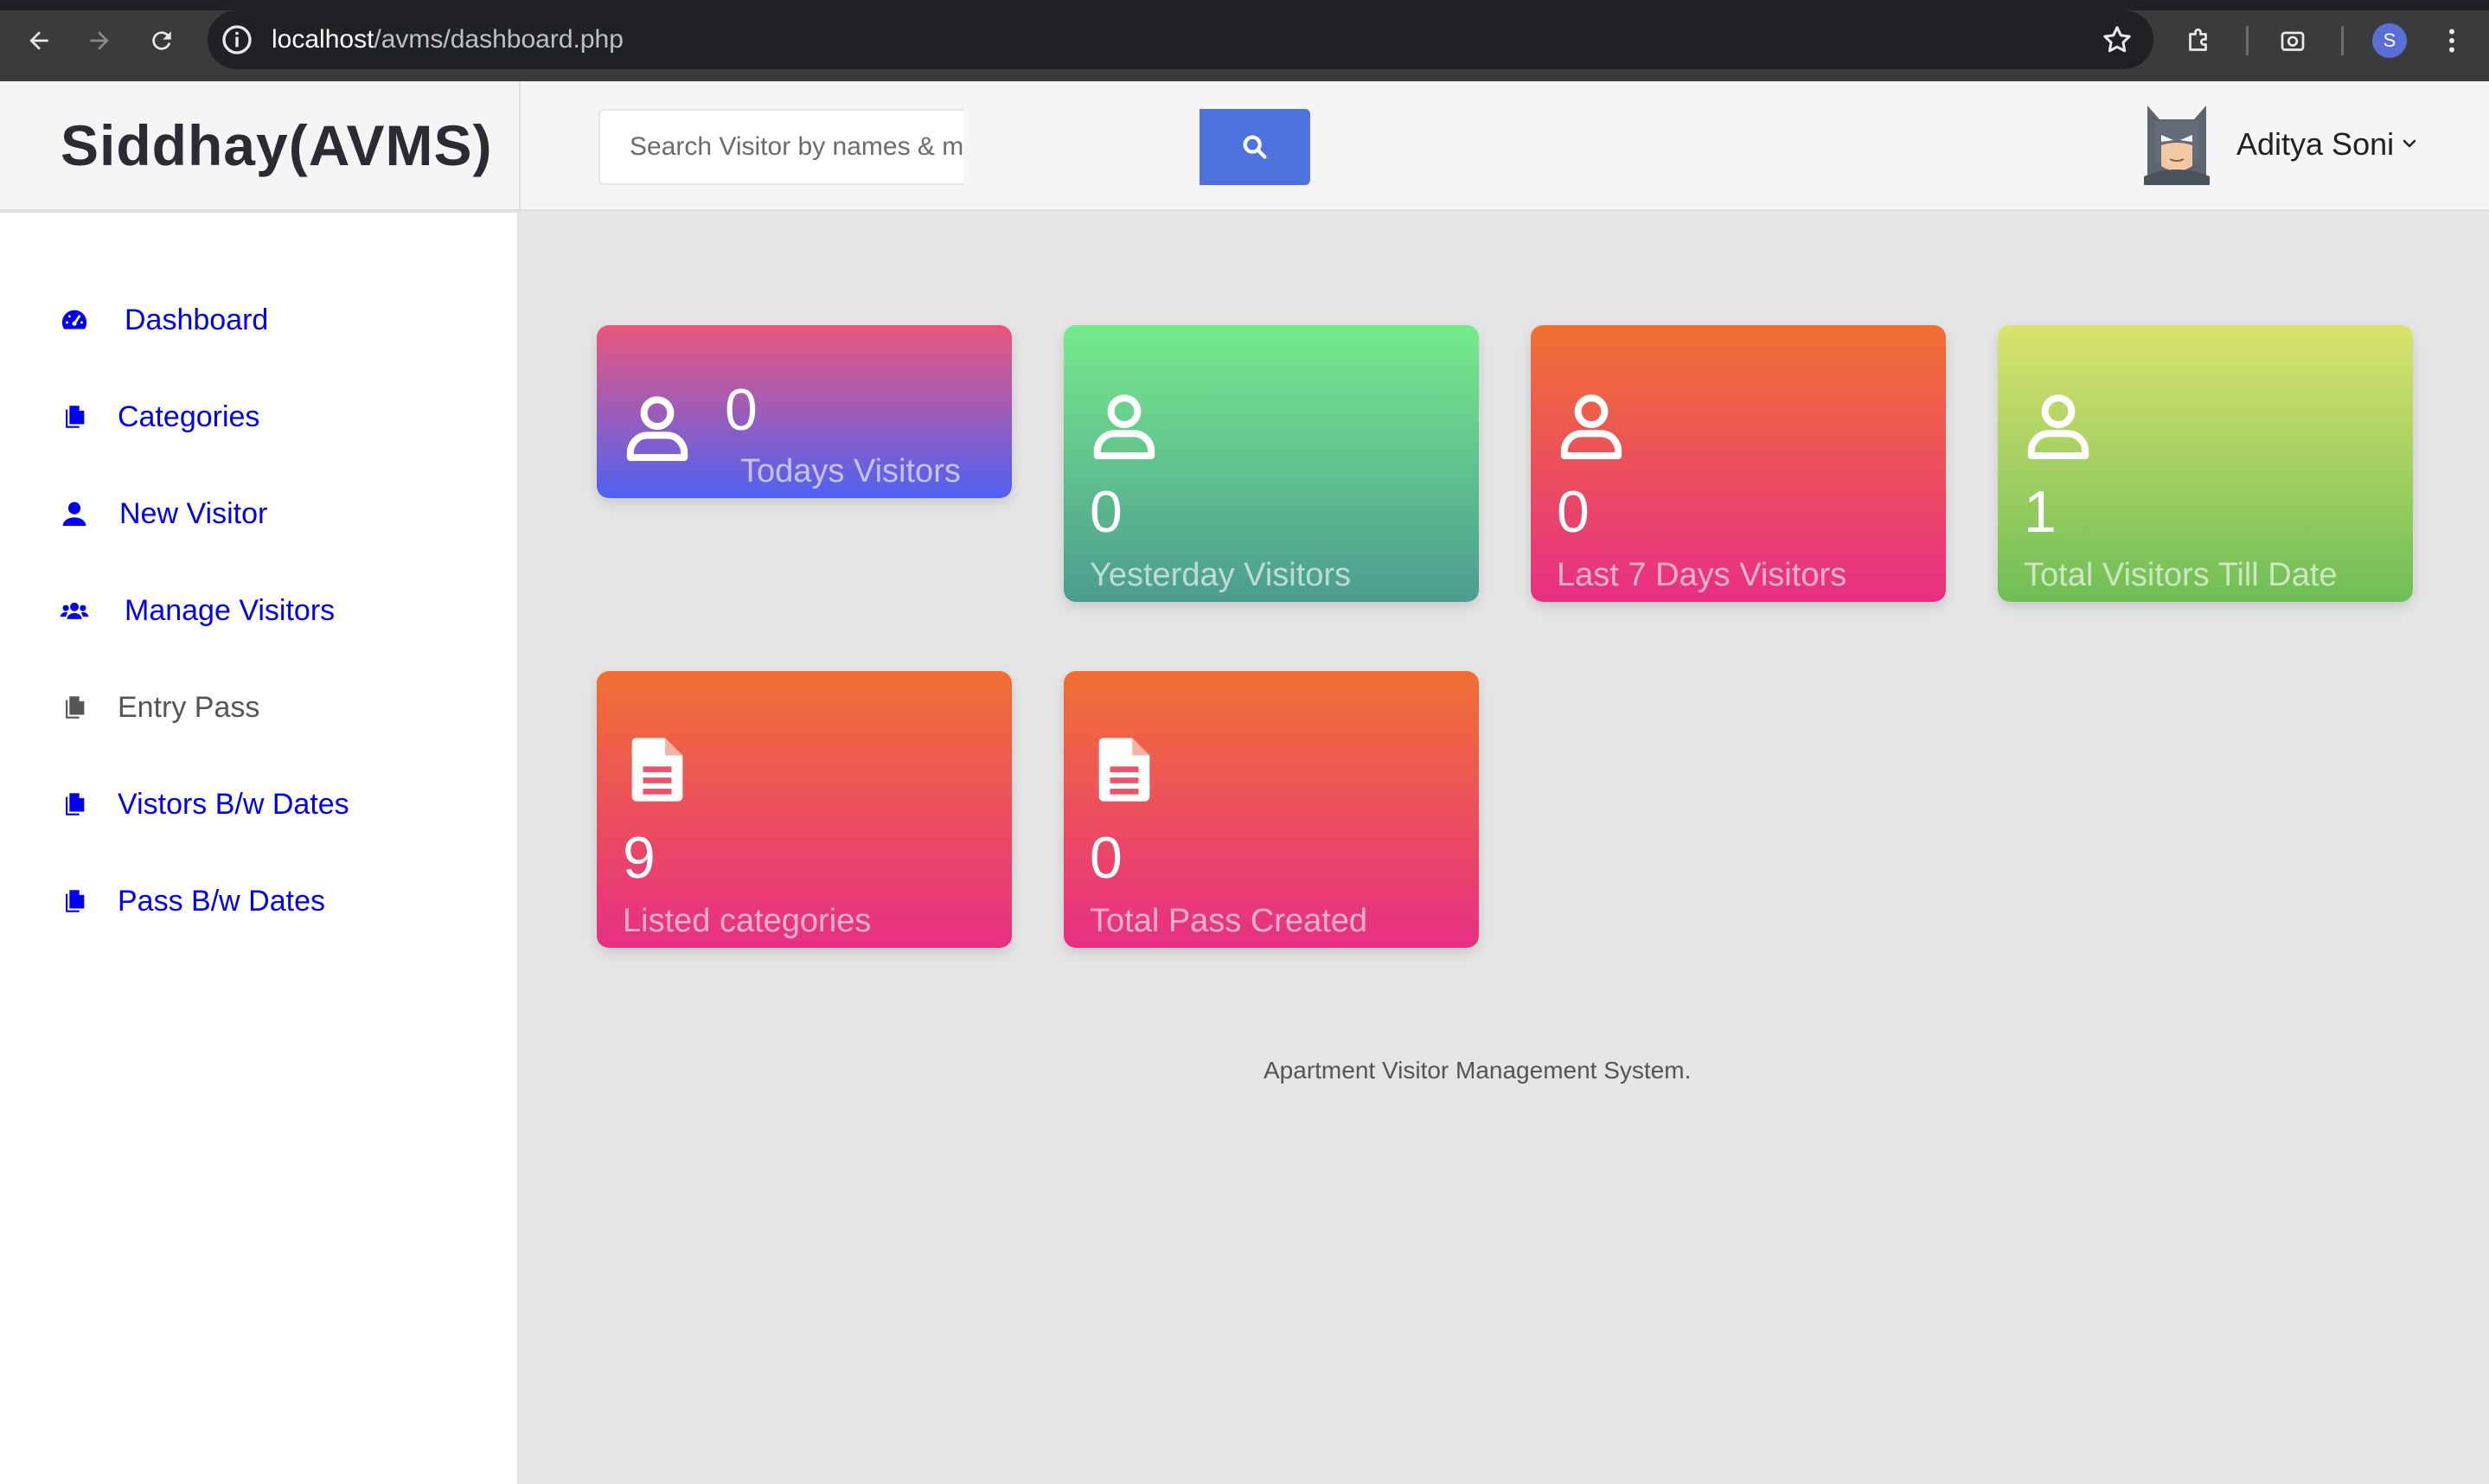 The image size is (2489, 1484). I want to click on sidebar-item-label: Dashboard, so click(197, 319).